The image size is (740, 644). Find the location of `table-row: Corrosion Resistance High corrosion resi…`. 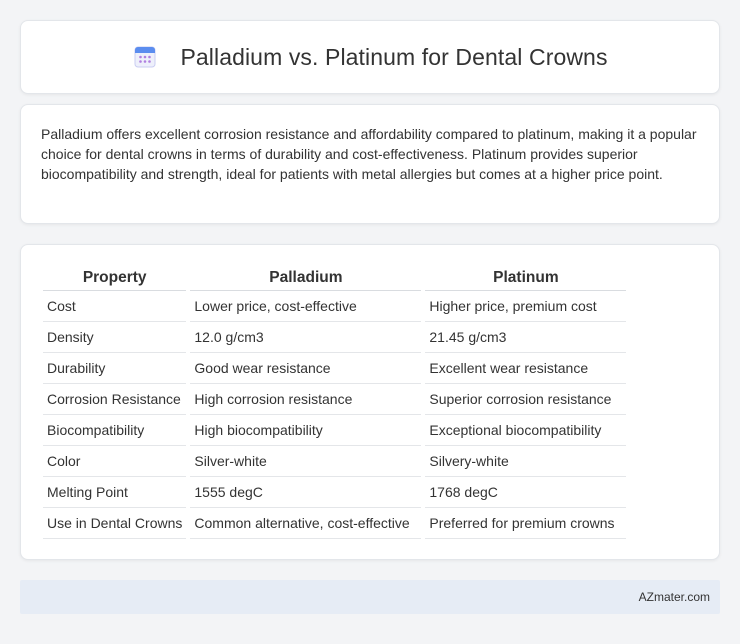

table-row: Corrosion Resistance High corrosion resi… is located at coordinates (335, 399).